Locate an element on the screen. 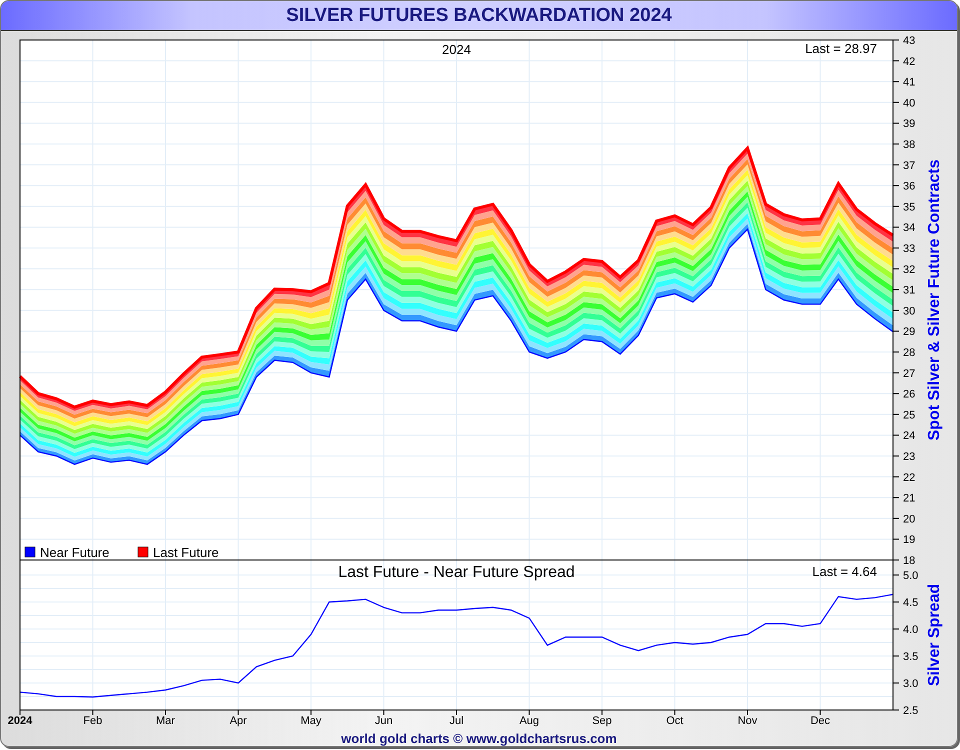 This screenshot has height=750, width=960. axis-tick-label: 36 is located at coordinates (909, 186).